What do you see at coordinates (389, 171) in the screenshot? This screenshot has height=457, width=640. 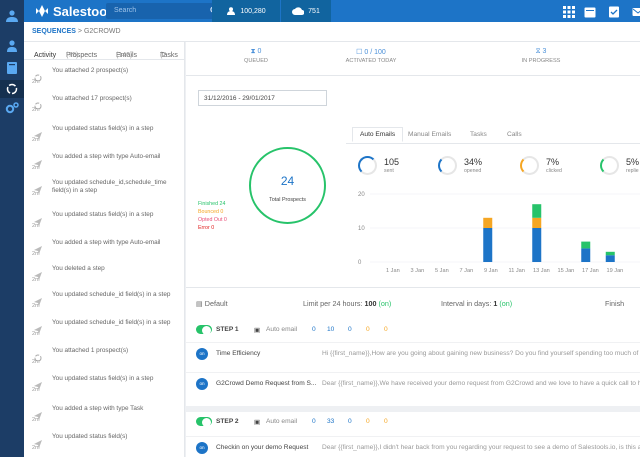 I see `stat-sent-label: sent` at bounding box center [389, 171].